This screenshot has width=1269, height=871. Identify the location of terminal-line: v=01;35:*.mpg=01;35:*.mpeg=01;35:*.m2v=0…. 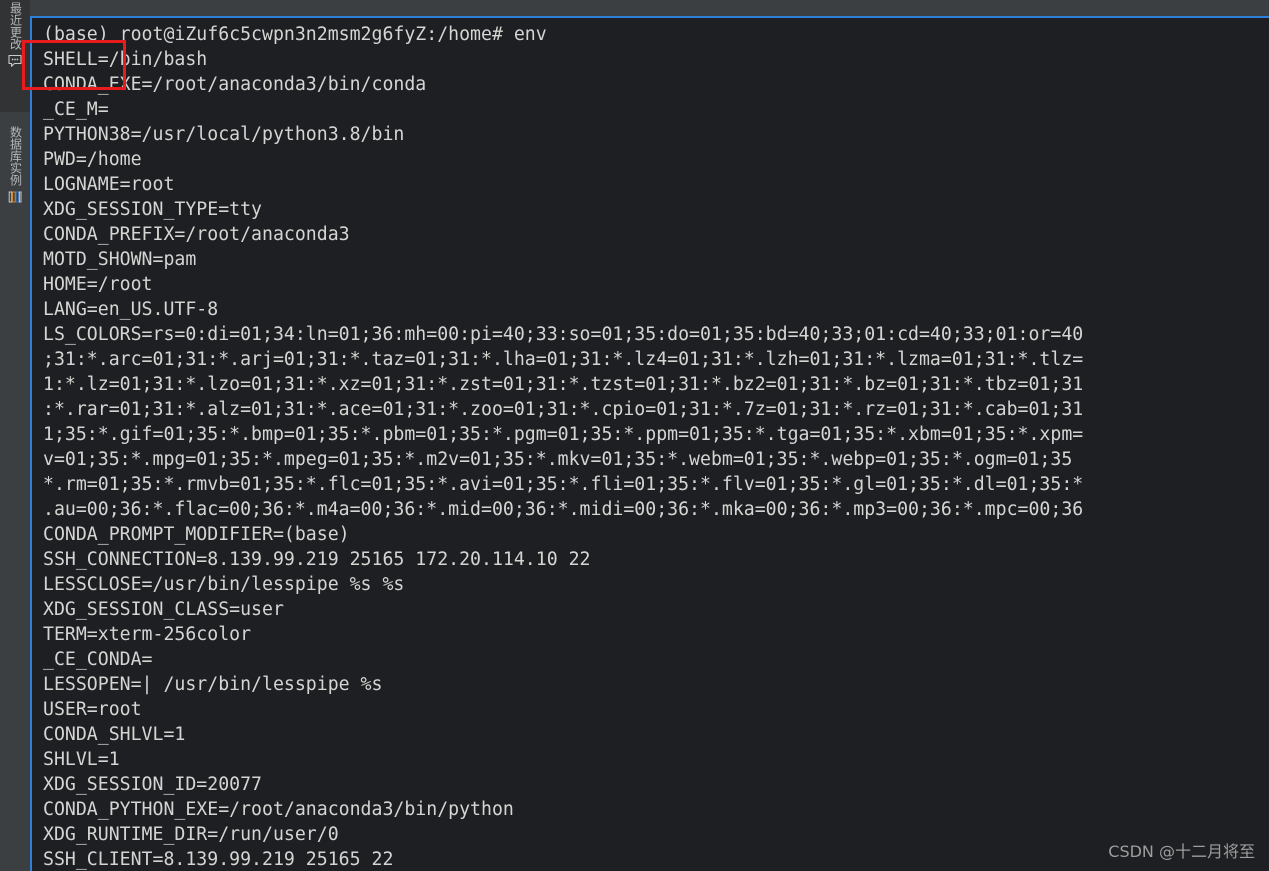
(558, 459).